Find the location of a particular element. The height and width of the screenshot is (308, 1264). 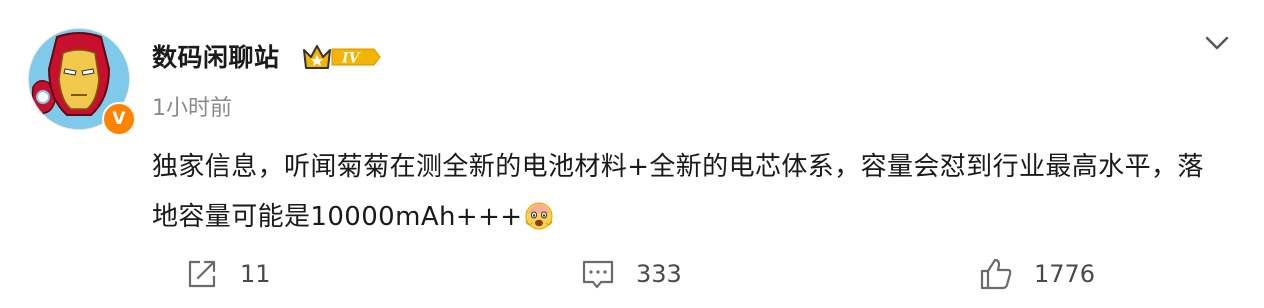

post-timestamp: 1小时前 is located at coordinates (192, 108).